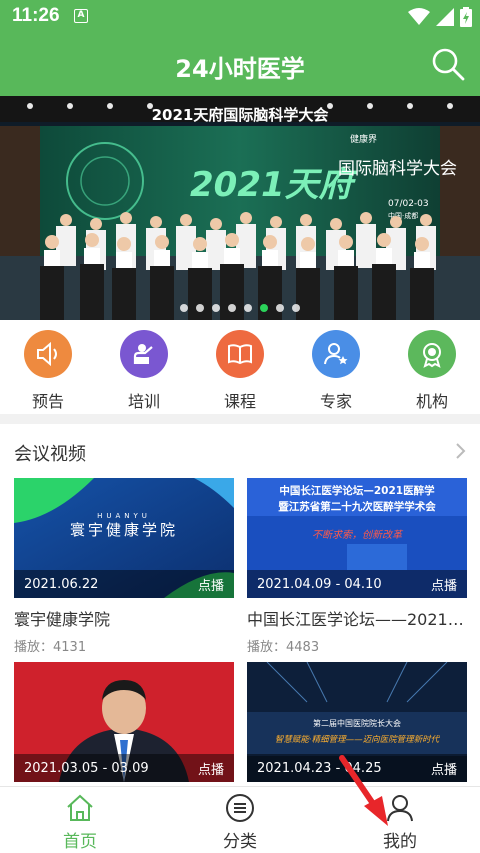 This screenshot has width=480, height=853. What do you see at coordinates (144, 354) in the screenshot?
I see `trainer-icon` at bounding box center [144, 354].